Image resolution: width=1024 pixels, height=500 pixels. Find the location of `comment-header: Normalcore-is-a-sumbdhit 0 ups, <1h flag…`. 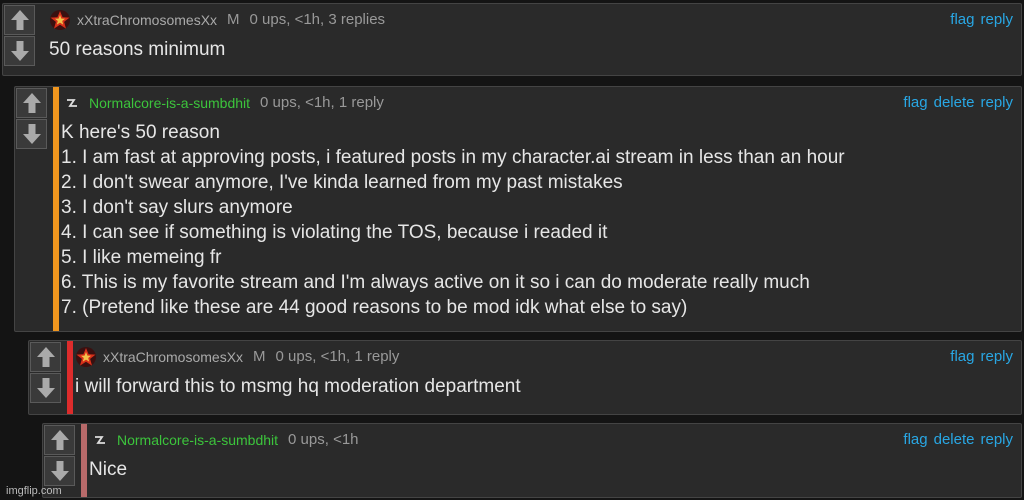

comment-header: Normalcore-is-a-sumbdhit 0 ups, <1h flag… is located at coordinates (551, 439).